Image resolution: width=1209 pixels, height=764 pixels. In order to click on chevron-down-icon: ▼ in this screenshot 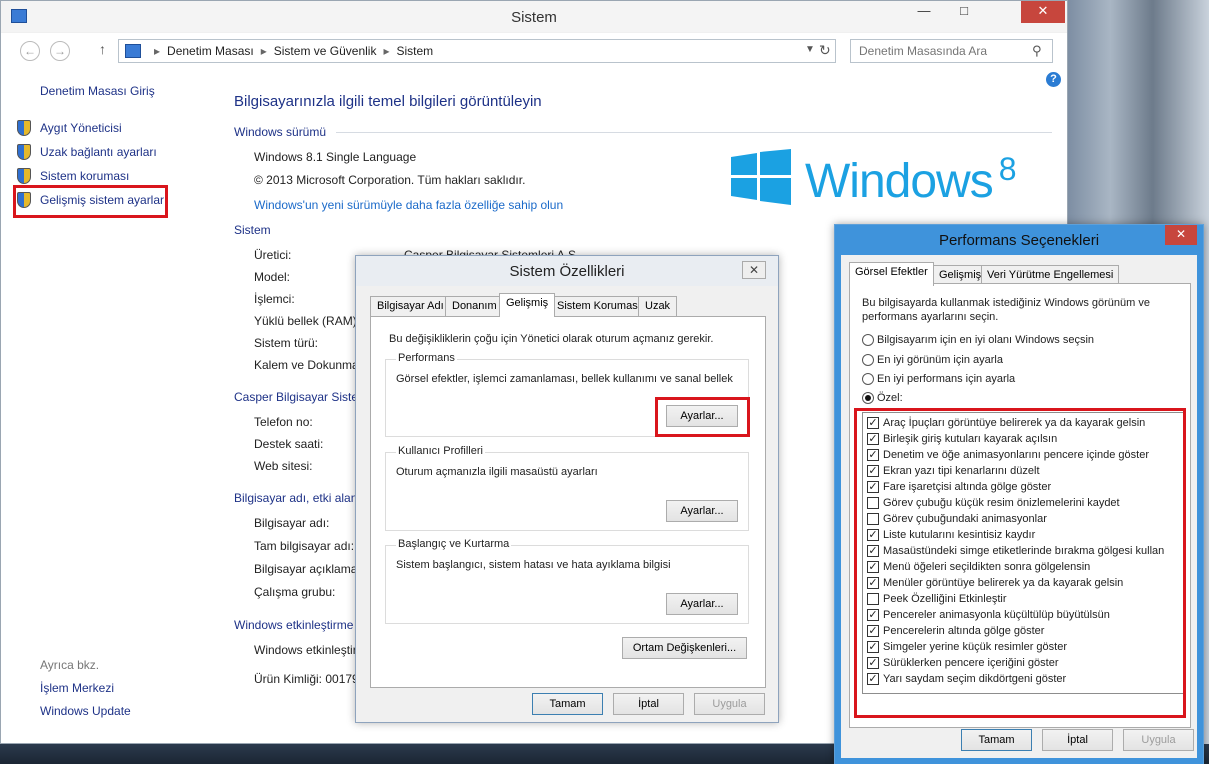, I will do `click(810, 49)`.